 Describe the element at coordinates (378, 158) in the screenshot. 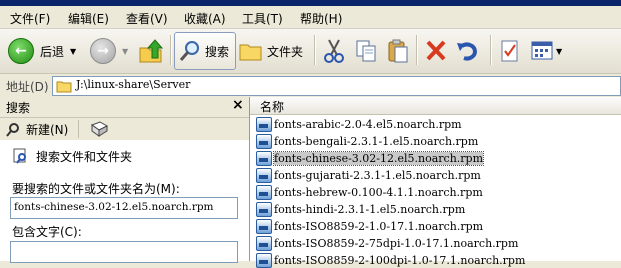

I see `file-name: fonts-chinese-3.02-12.el5.noarch.rpm` at that location.